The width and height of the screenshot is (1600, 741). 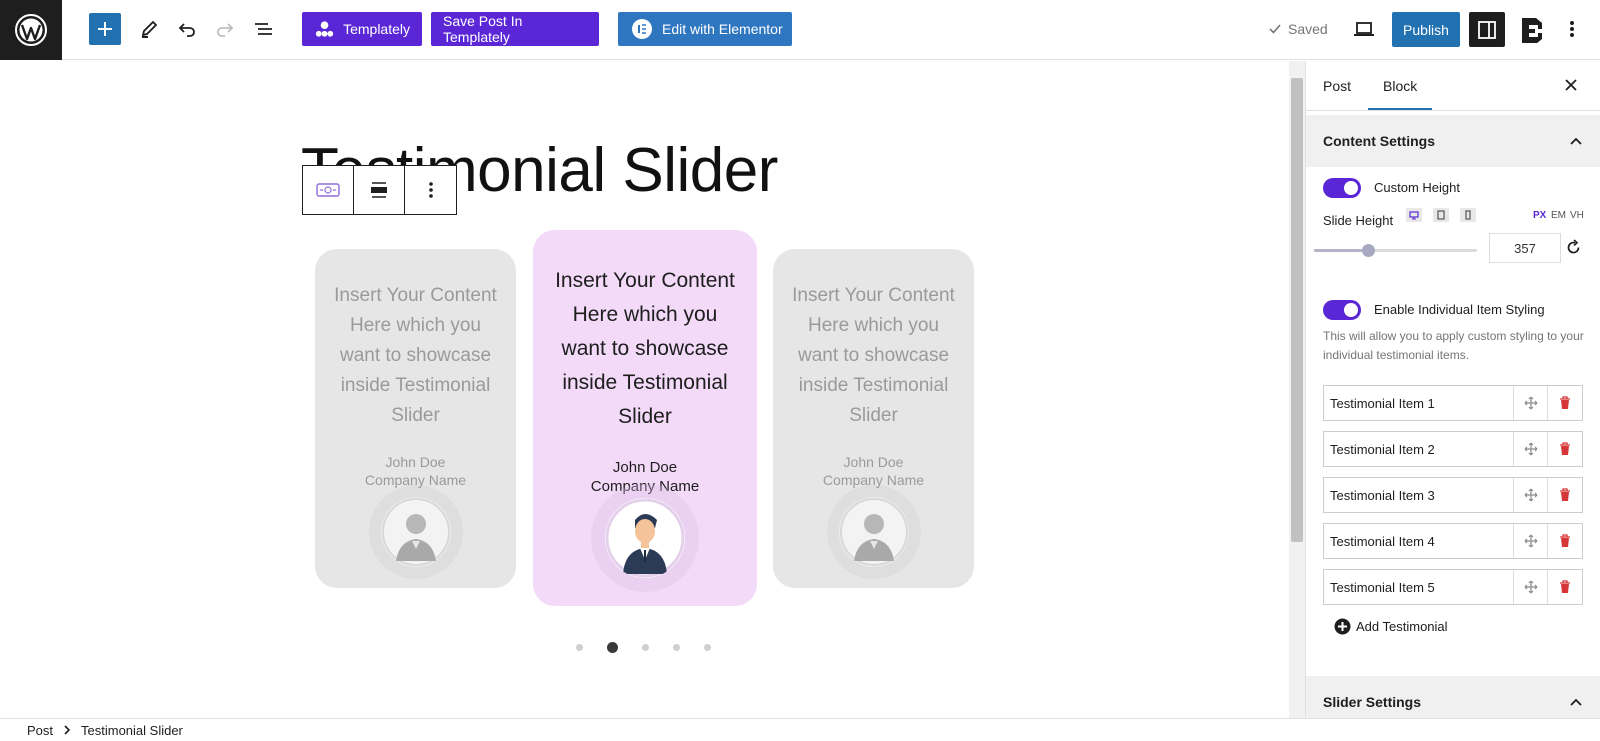 What do you see at coordinates (187, 29) in the screenshot?
I see `undo-button` at bounding box center [187, 29].